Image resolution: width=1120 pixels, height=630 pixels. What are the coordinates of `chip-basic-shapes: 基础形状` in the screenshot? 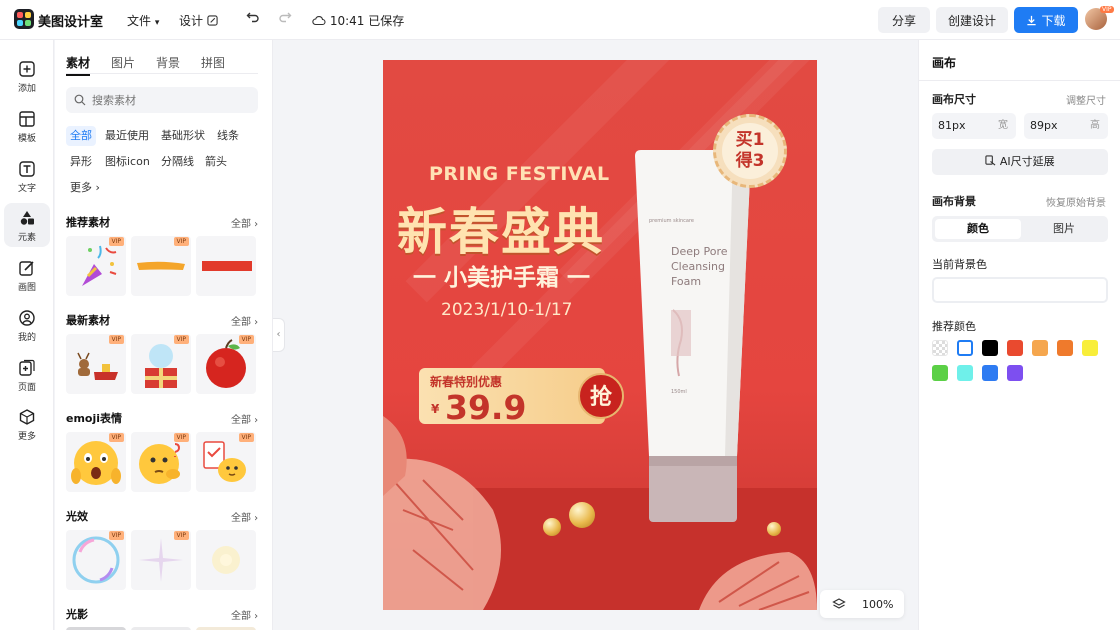 It's located at (183, 136).